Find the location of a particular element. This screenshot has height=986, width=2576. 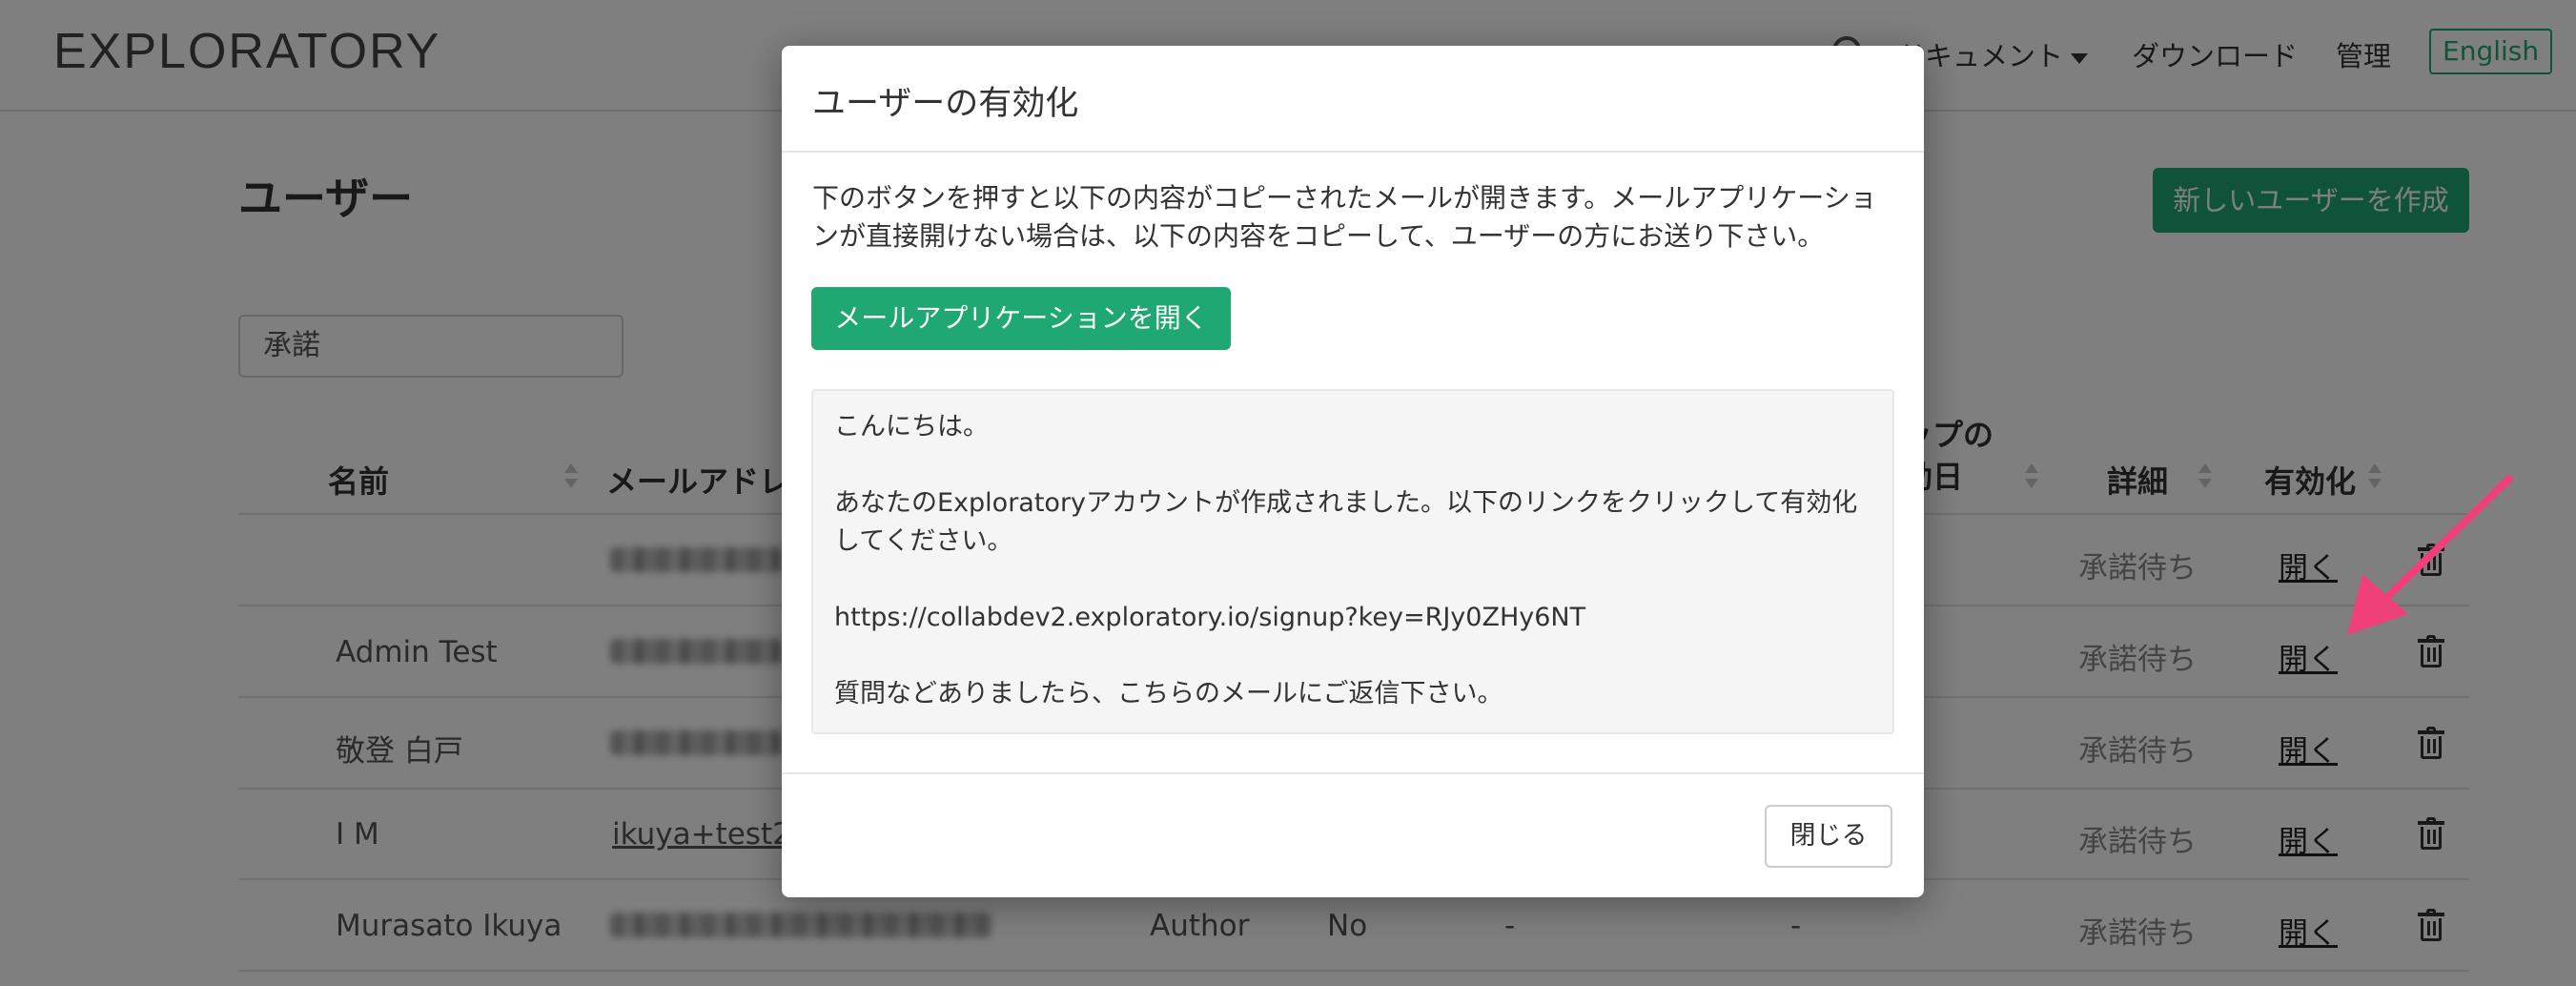

annotation-arrow-icon is located at coordinates (2430, 555).